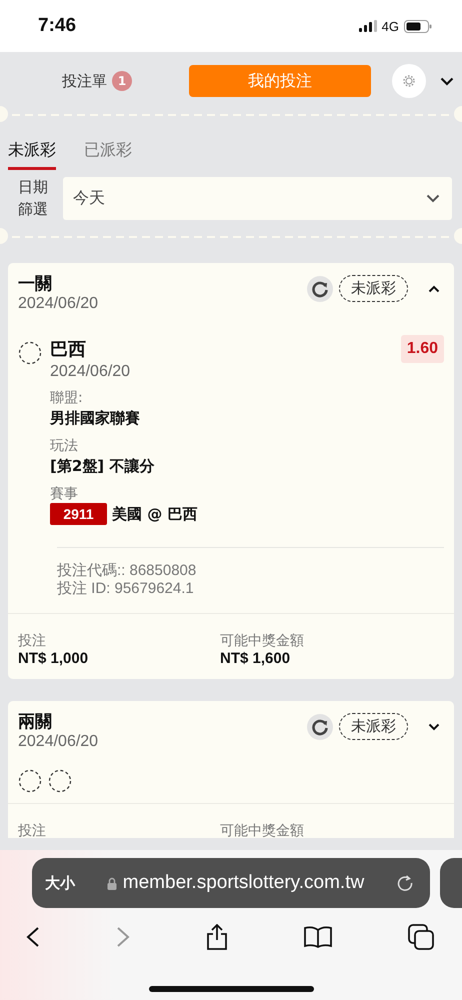 This screenshot has width=462, height=1000. What do you see at coordinates (67, 398) in the screenshot?
I see `field-label: 聯盟:` at bounding box center [67, 398].